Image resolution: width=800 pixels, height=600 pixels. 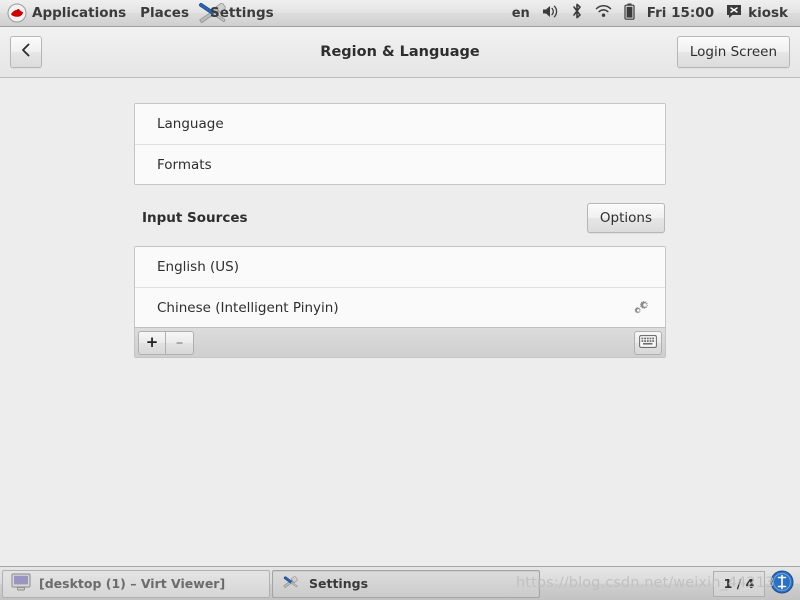 What do you see at coordinates (400, 267) in the screenshot?
I see `input-source-row-english: English (US)` at bounding box center [400, 267].